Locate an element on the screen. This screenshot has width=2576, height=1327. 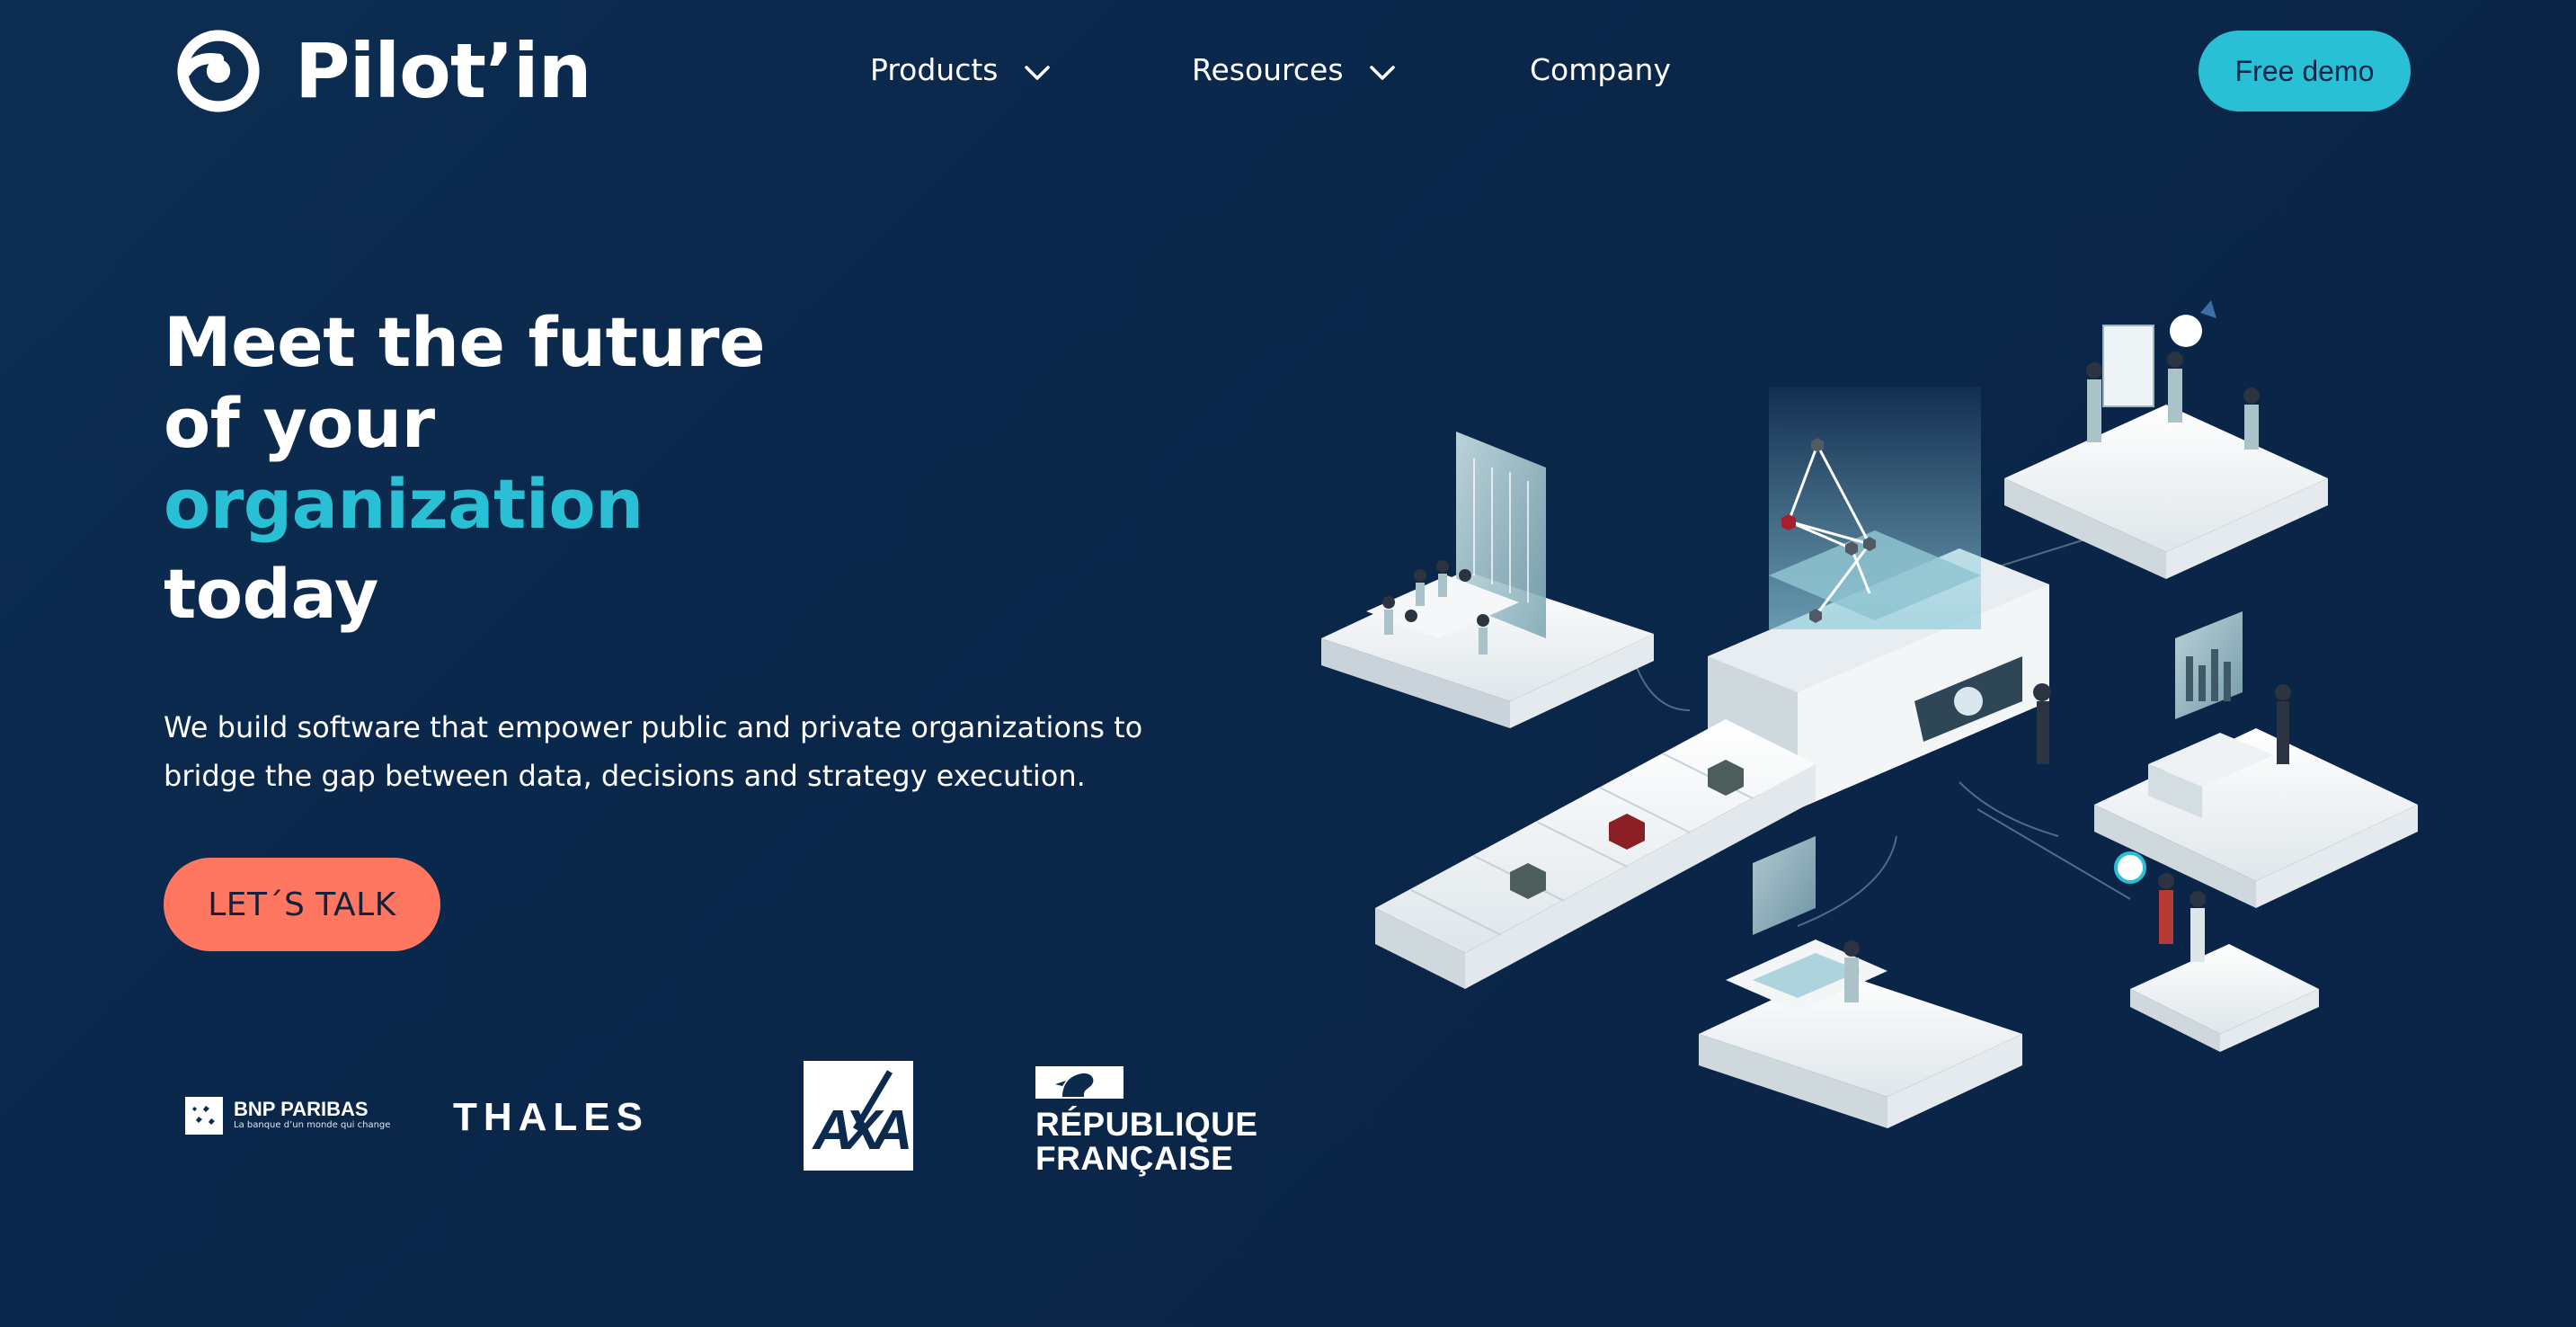
nav-item-company: Company is located at coordinates (1600, 70).